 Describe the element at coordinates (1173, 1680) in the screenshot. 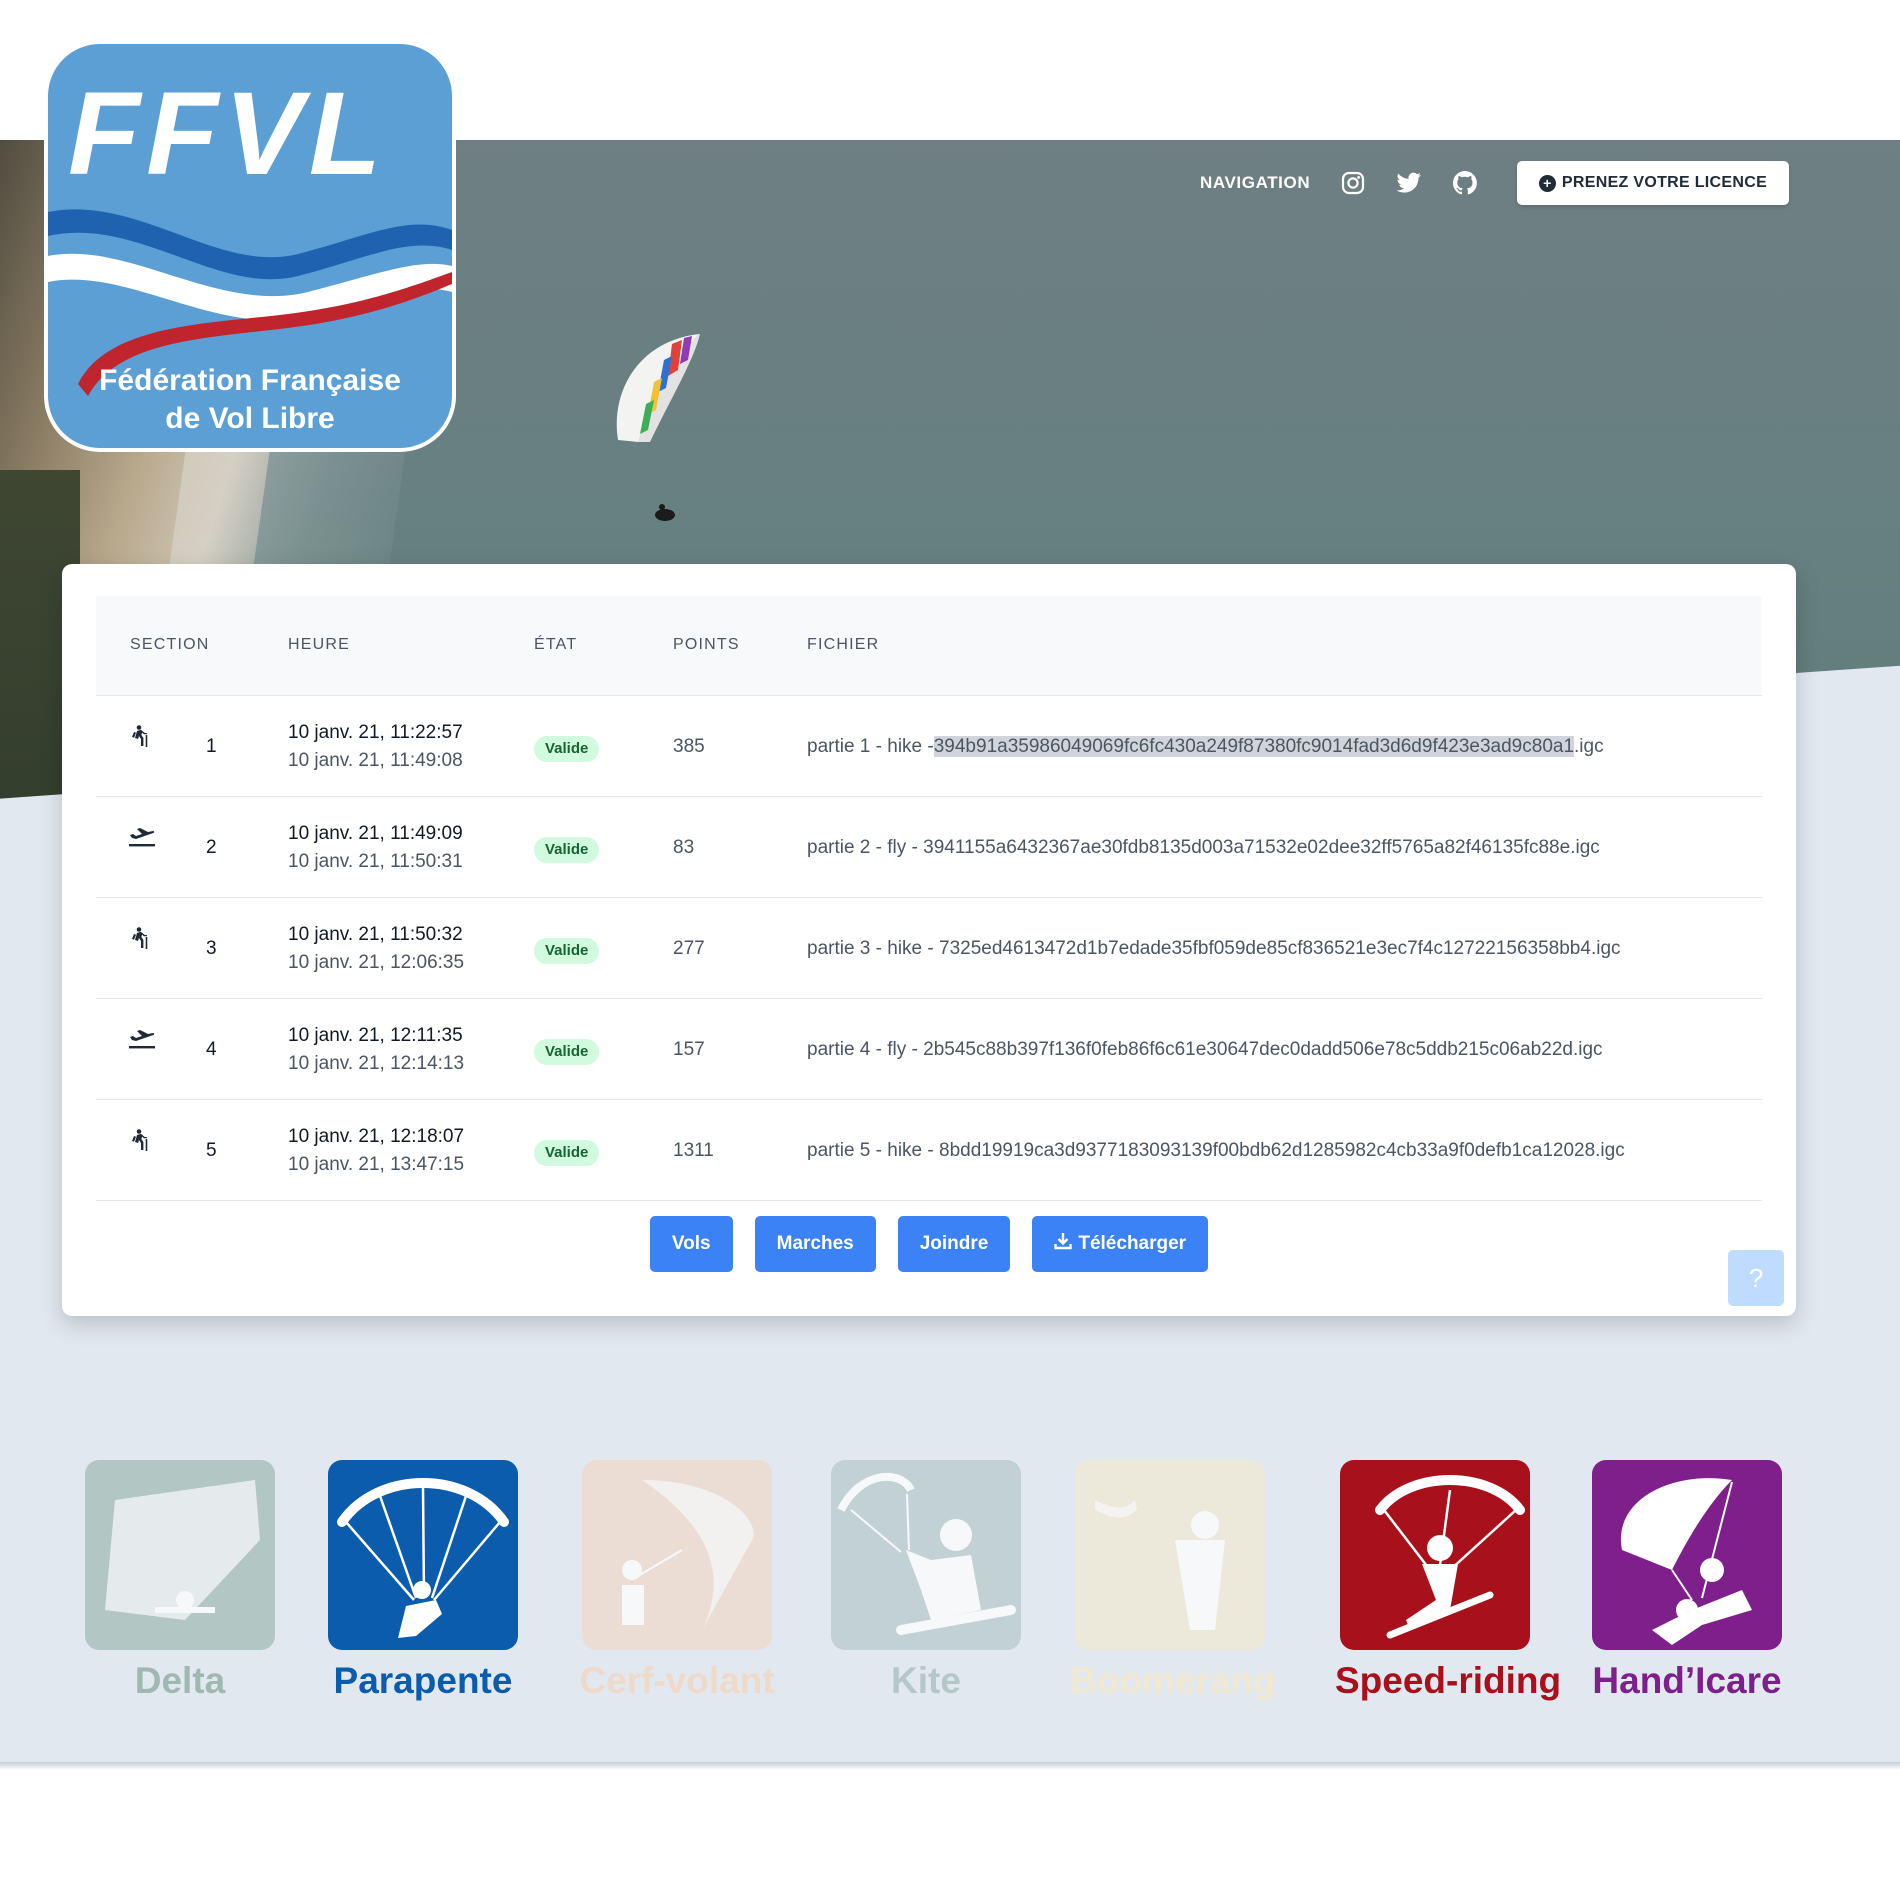

I see `discipline-label: Boomerang` at that location.